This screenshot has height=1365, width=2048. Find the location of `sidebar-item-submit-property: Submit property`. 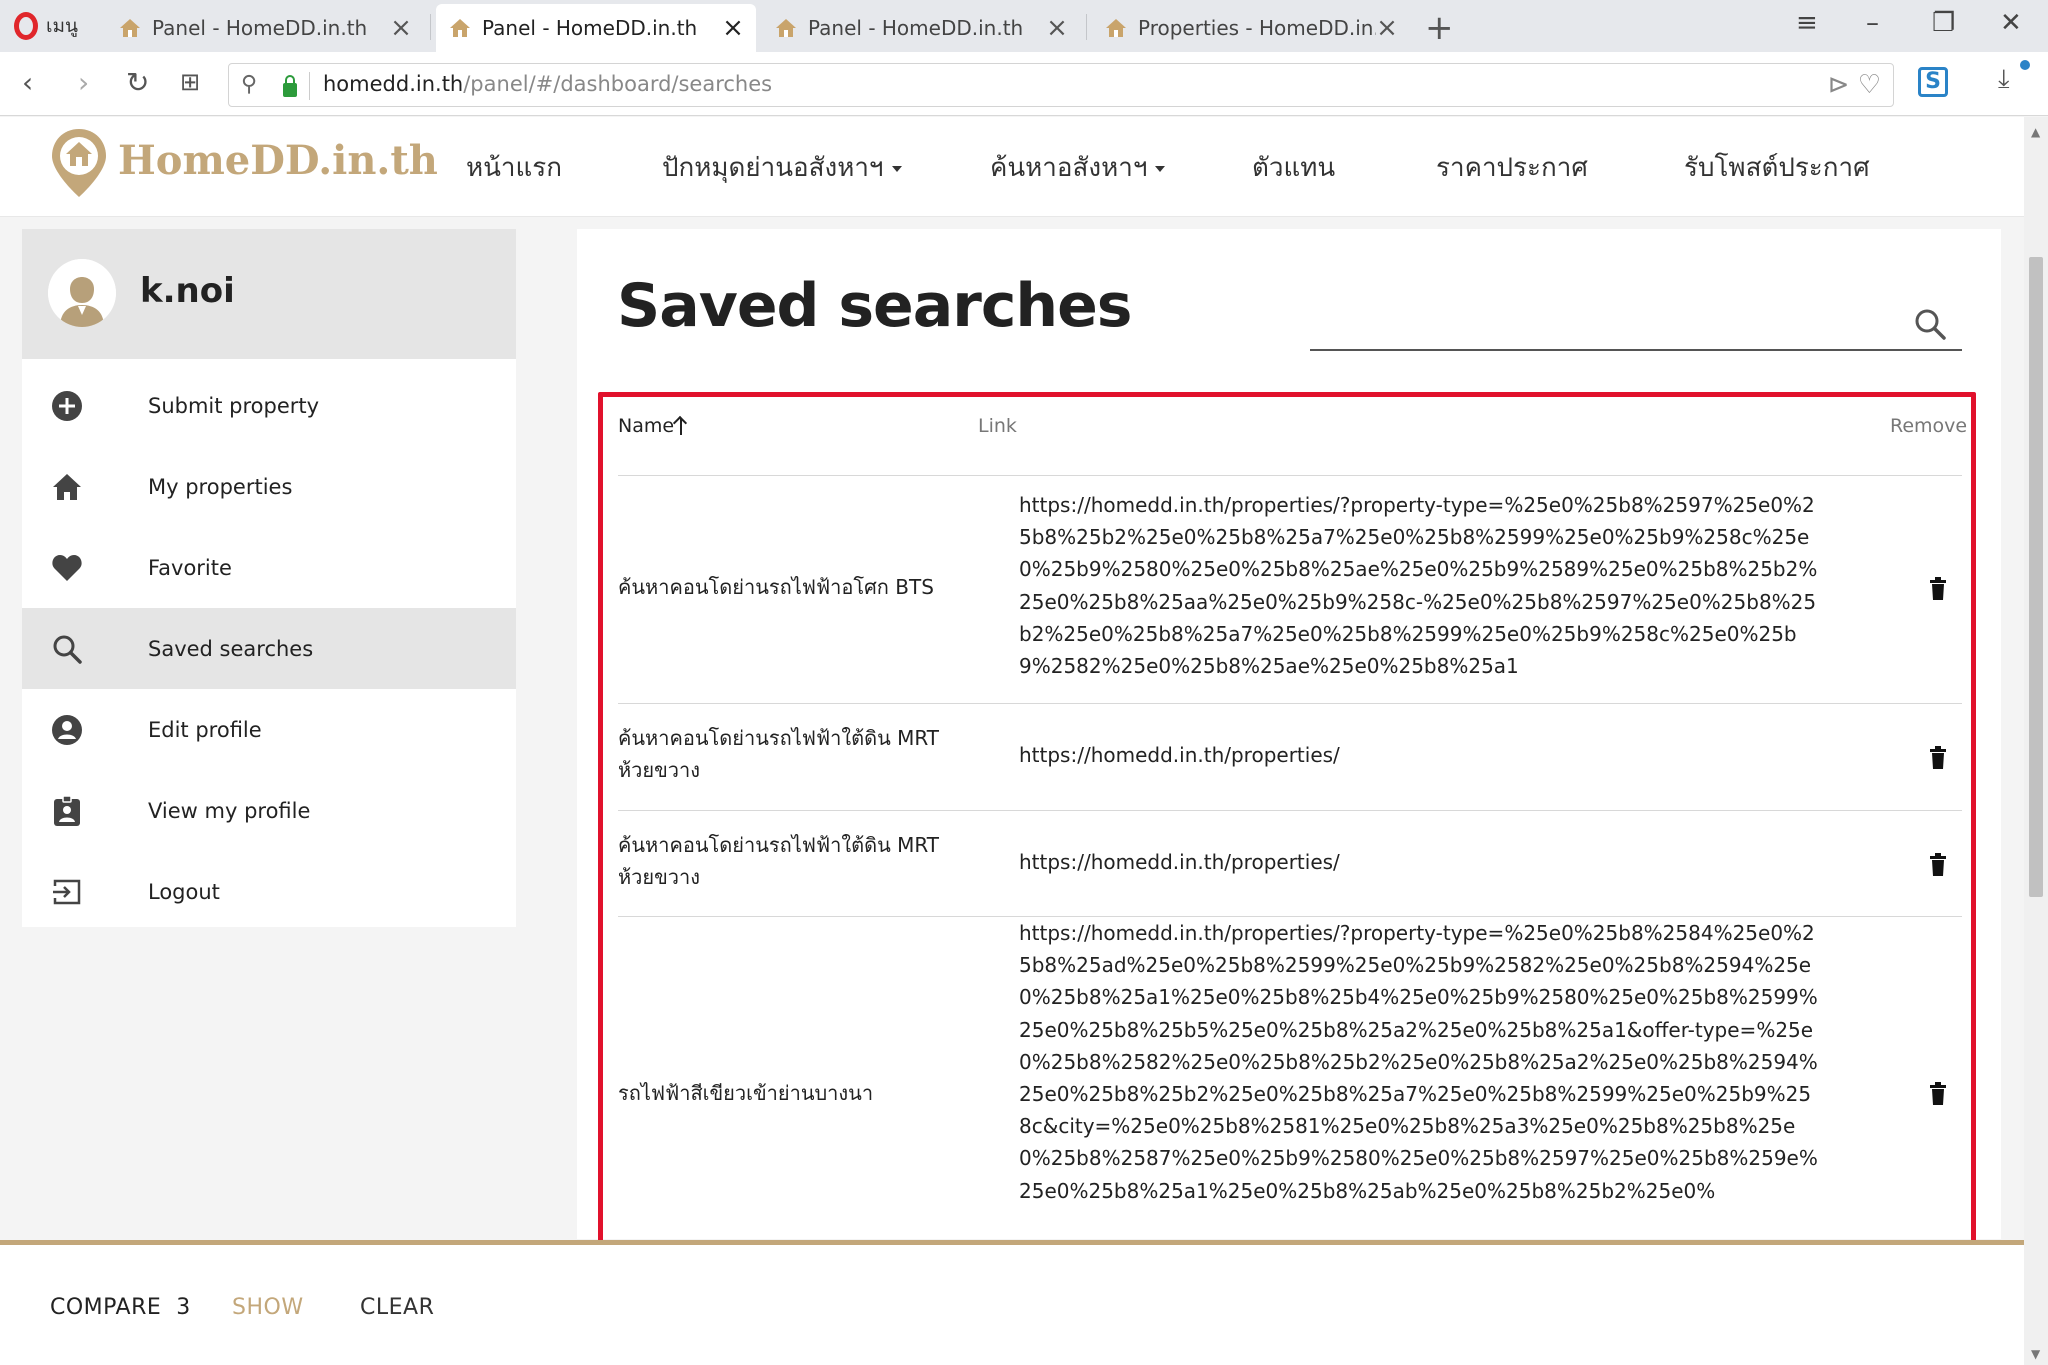

sidebar-item-submit-property: Submit property is located at coordinates (269, 405).